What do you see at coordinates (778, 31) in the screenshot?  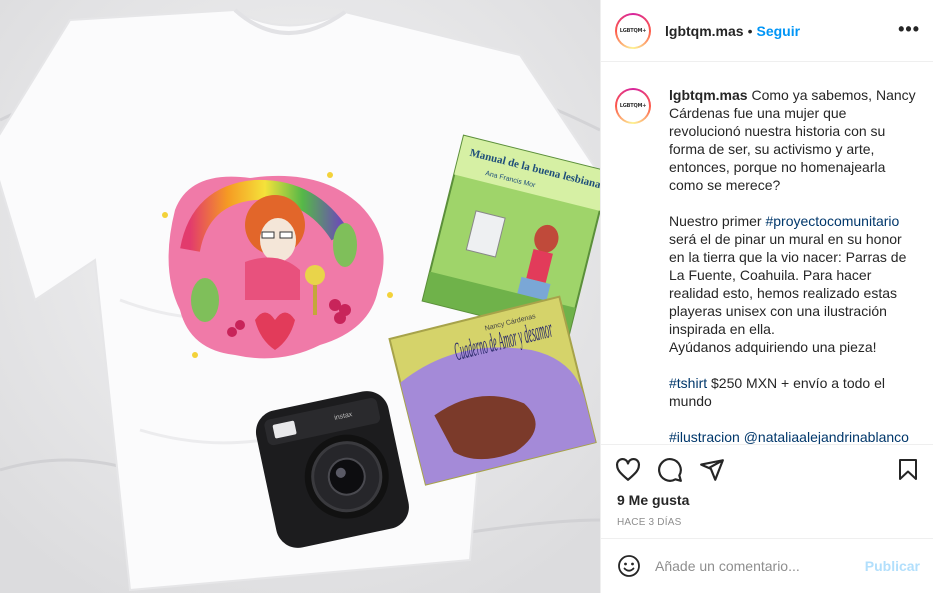 I see `follow-button: Seguir` at bounding box center [778, 31].